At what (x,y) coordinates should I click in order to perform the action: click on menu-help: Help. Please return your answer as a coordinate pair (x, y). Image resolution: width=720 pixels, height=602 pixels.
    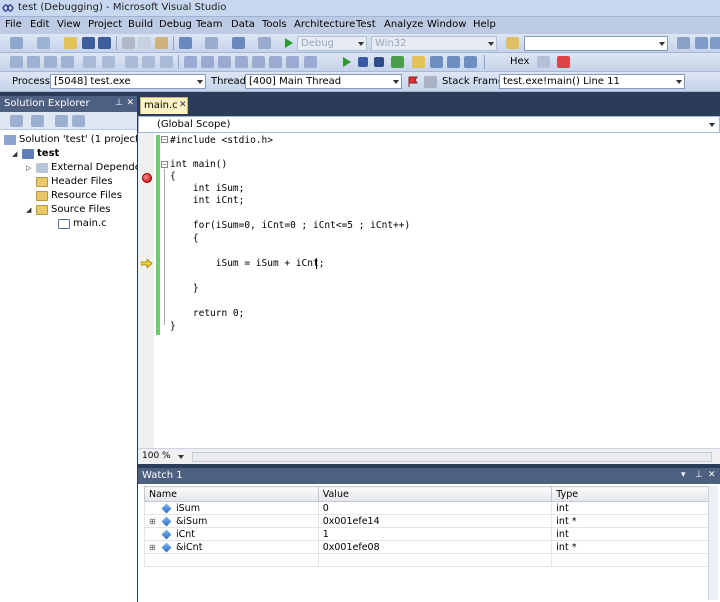
    Looking at the image, I should click on (484, 24).